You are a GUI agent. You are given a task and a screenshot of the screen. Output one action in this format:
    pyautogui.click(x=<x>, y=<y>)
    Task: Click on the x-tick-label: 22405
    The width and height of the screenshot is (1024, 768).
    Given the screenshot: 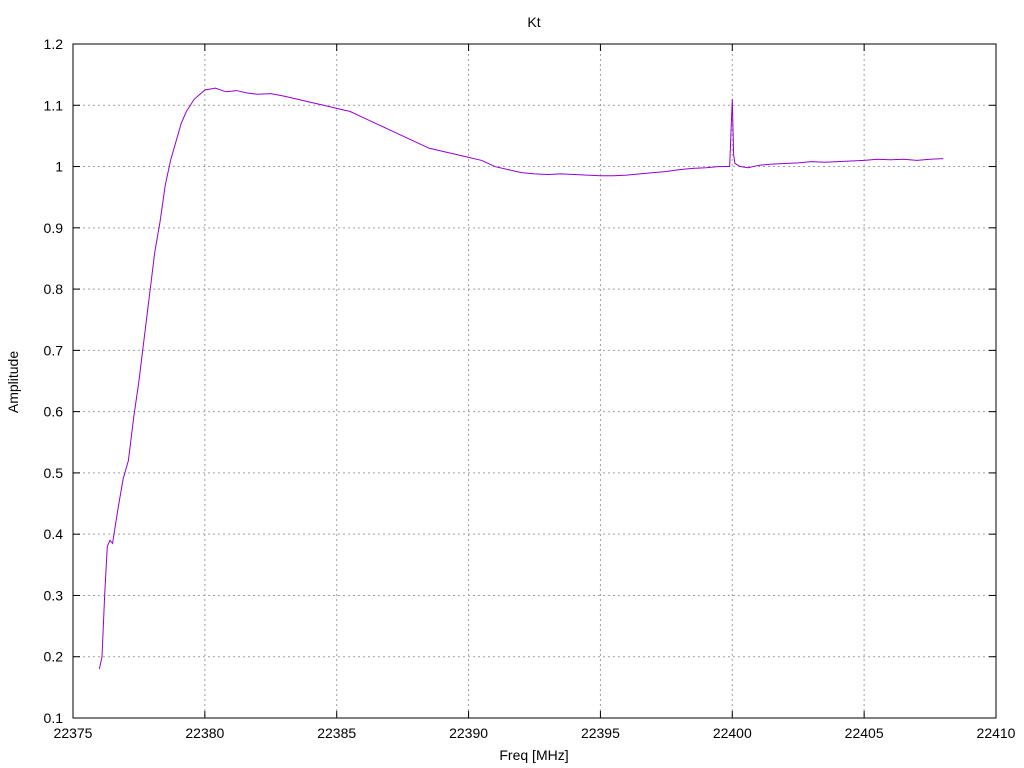 What is the action you would take?
    pyautogui.click(x=864, y=733)
    